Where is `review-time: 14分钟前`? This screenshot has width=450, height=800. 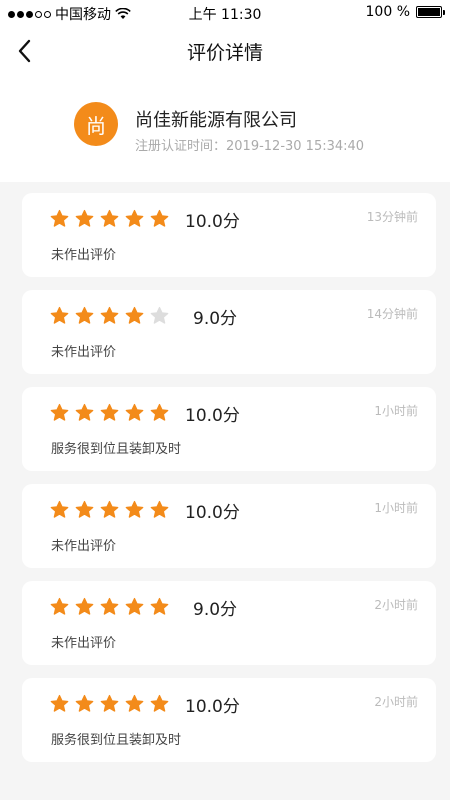 review-time: 14分钟前 is located at coordinates (392, 314).